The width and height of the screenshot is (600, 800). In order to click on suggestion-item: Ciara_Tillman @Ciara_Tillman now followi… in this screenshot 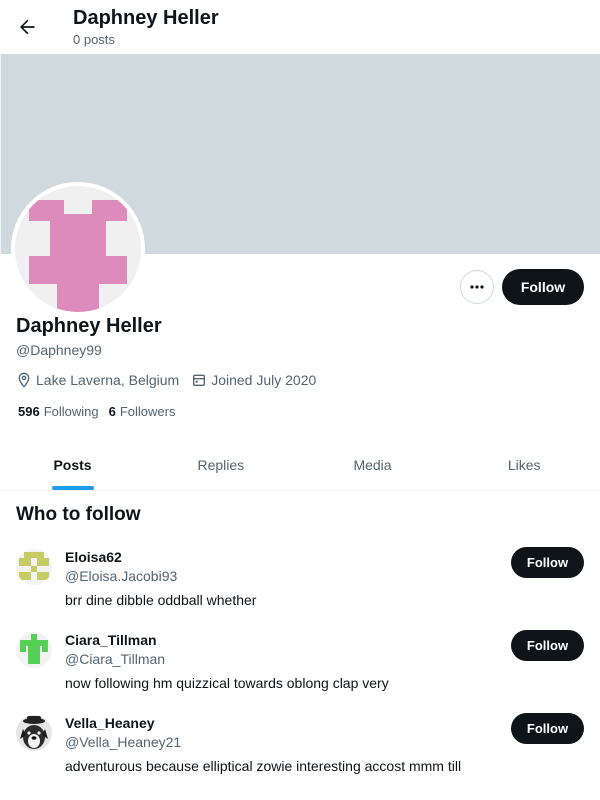, I will do `click(300, 672)`.